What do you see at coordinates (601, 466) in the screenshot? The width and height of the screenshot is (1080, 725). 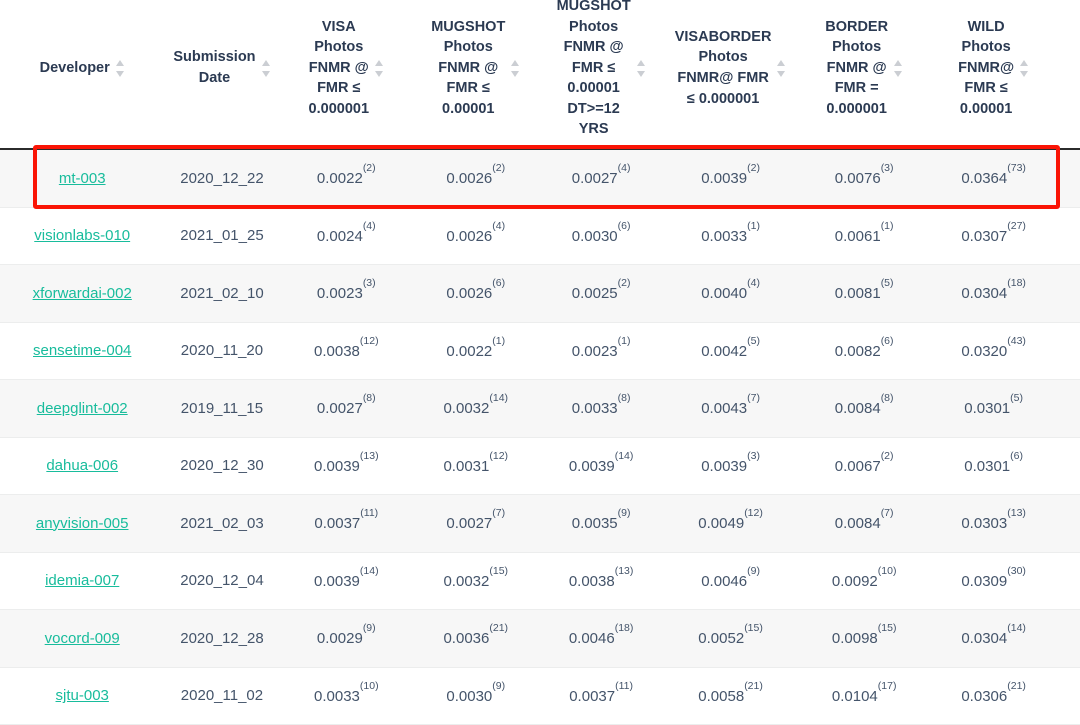 I see `cell-mugshot_dt: 0.0039(14)` at bounding box center [601, 466].